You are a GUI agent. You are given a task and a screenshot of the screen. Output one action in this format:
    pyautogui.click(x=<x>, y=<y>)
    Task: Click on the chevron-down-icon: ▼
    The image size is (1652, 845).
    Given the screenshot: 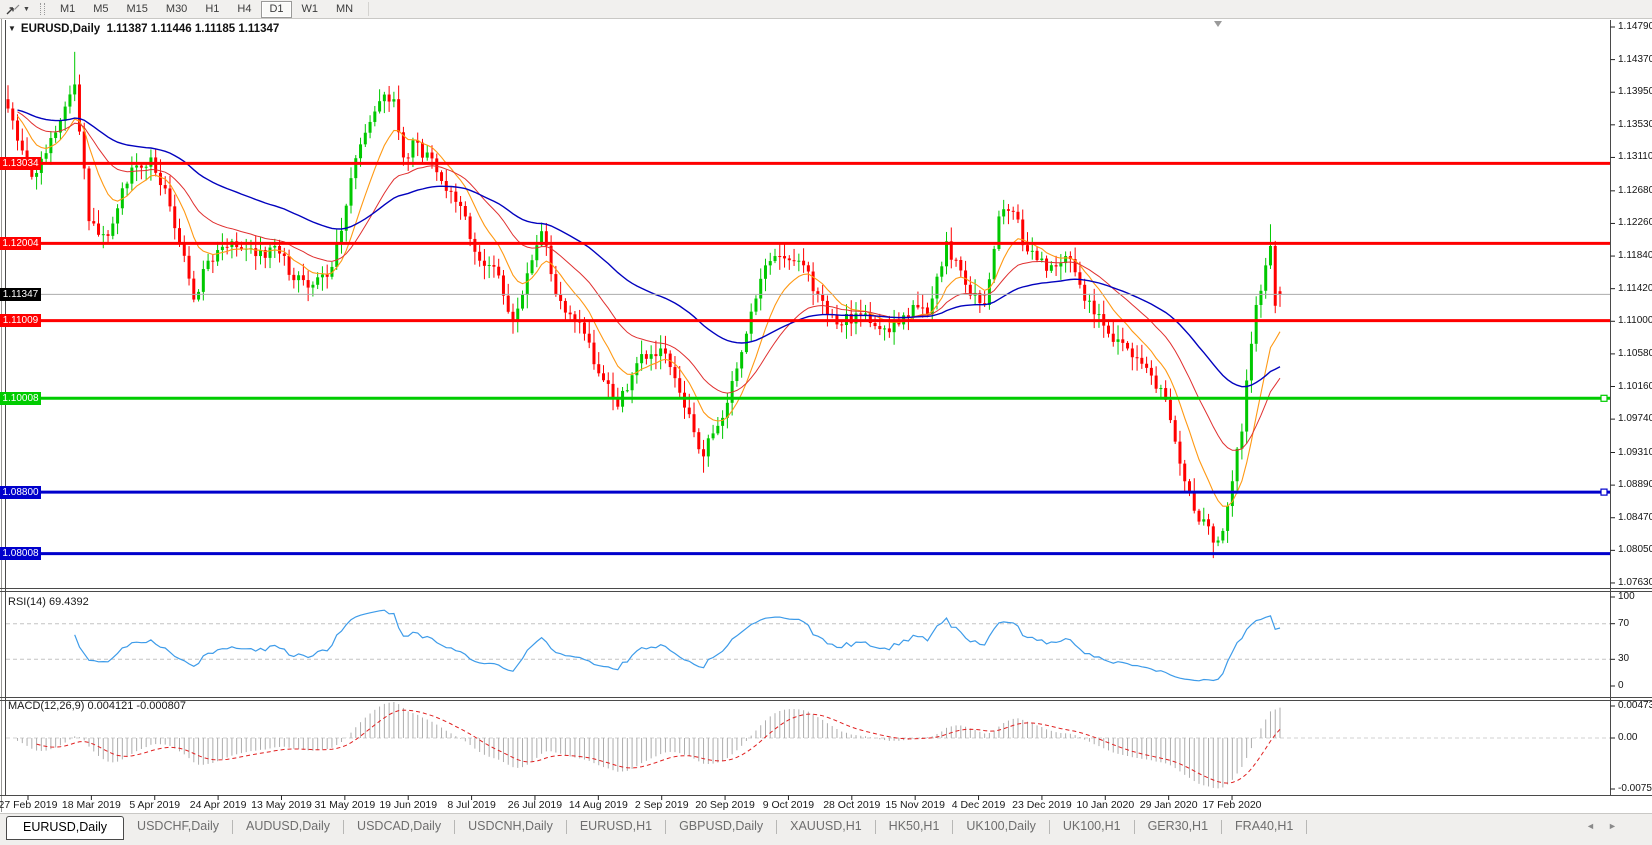 What is the action you would take?
    pyautogui.click(x=26, y=9)
    